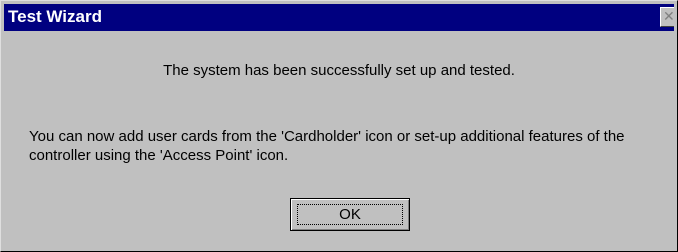 The width and height of the screenshot is (678, 252). I want to click on ok-button-label: OK, so click(350, 214).